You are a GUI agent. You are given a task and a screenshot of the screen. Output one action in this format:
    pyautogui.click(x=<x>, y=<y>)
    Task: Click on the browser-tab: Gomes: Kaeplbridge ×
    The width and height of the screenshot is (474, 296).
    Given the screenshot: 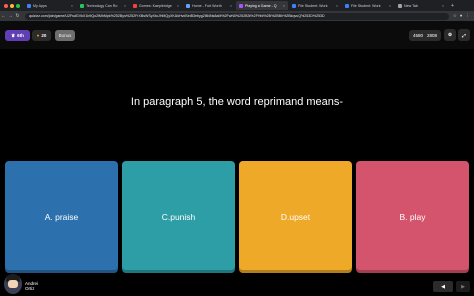 What is the action you would take?
    pyautogui.click(x=156, y=5)
    